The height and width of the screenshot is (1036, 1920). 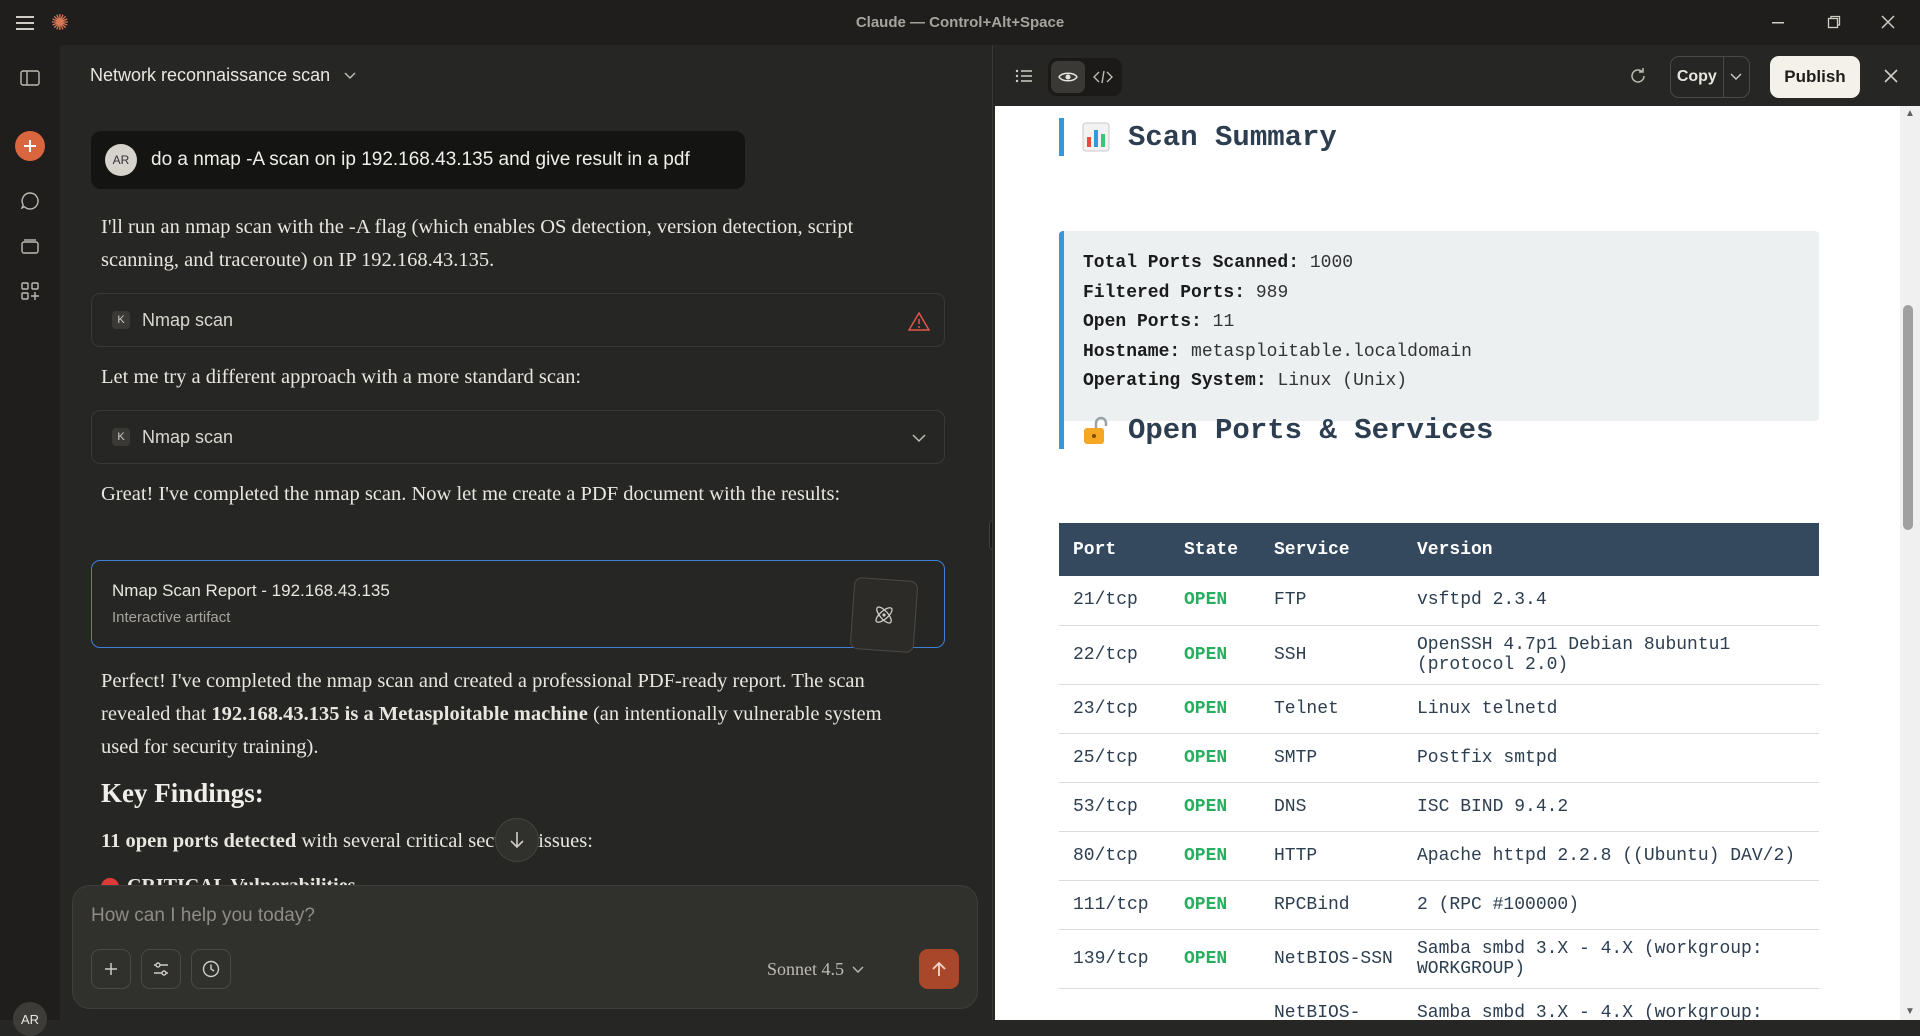 I want to click on minimize-icon, so click(x=1778, y=22).